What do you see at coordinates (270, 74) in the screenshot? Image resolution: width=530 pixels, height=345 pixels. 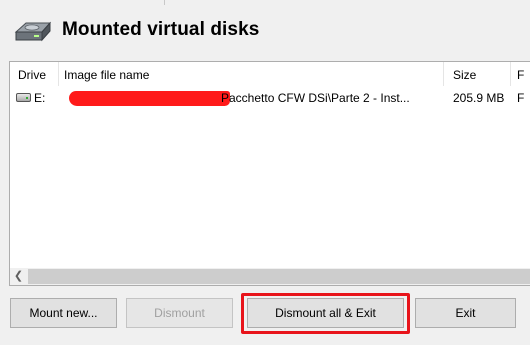 I see `list-header: Drive Image file name Size F` at bounding box center [270, 74].